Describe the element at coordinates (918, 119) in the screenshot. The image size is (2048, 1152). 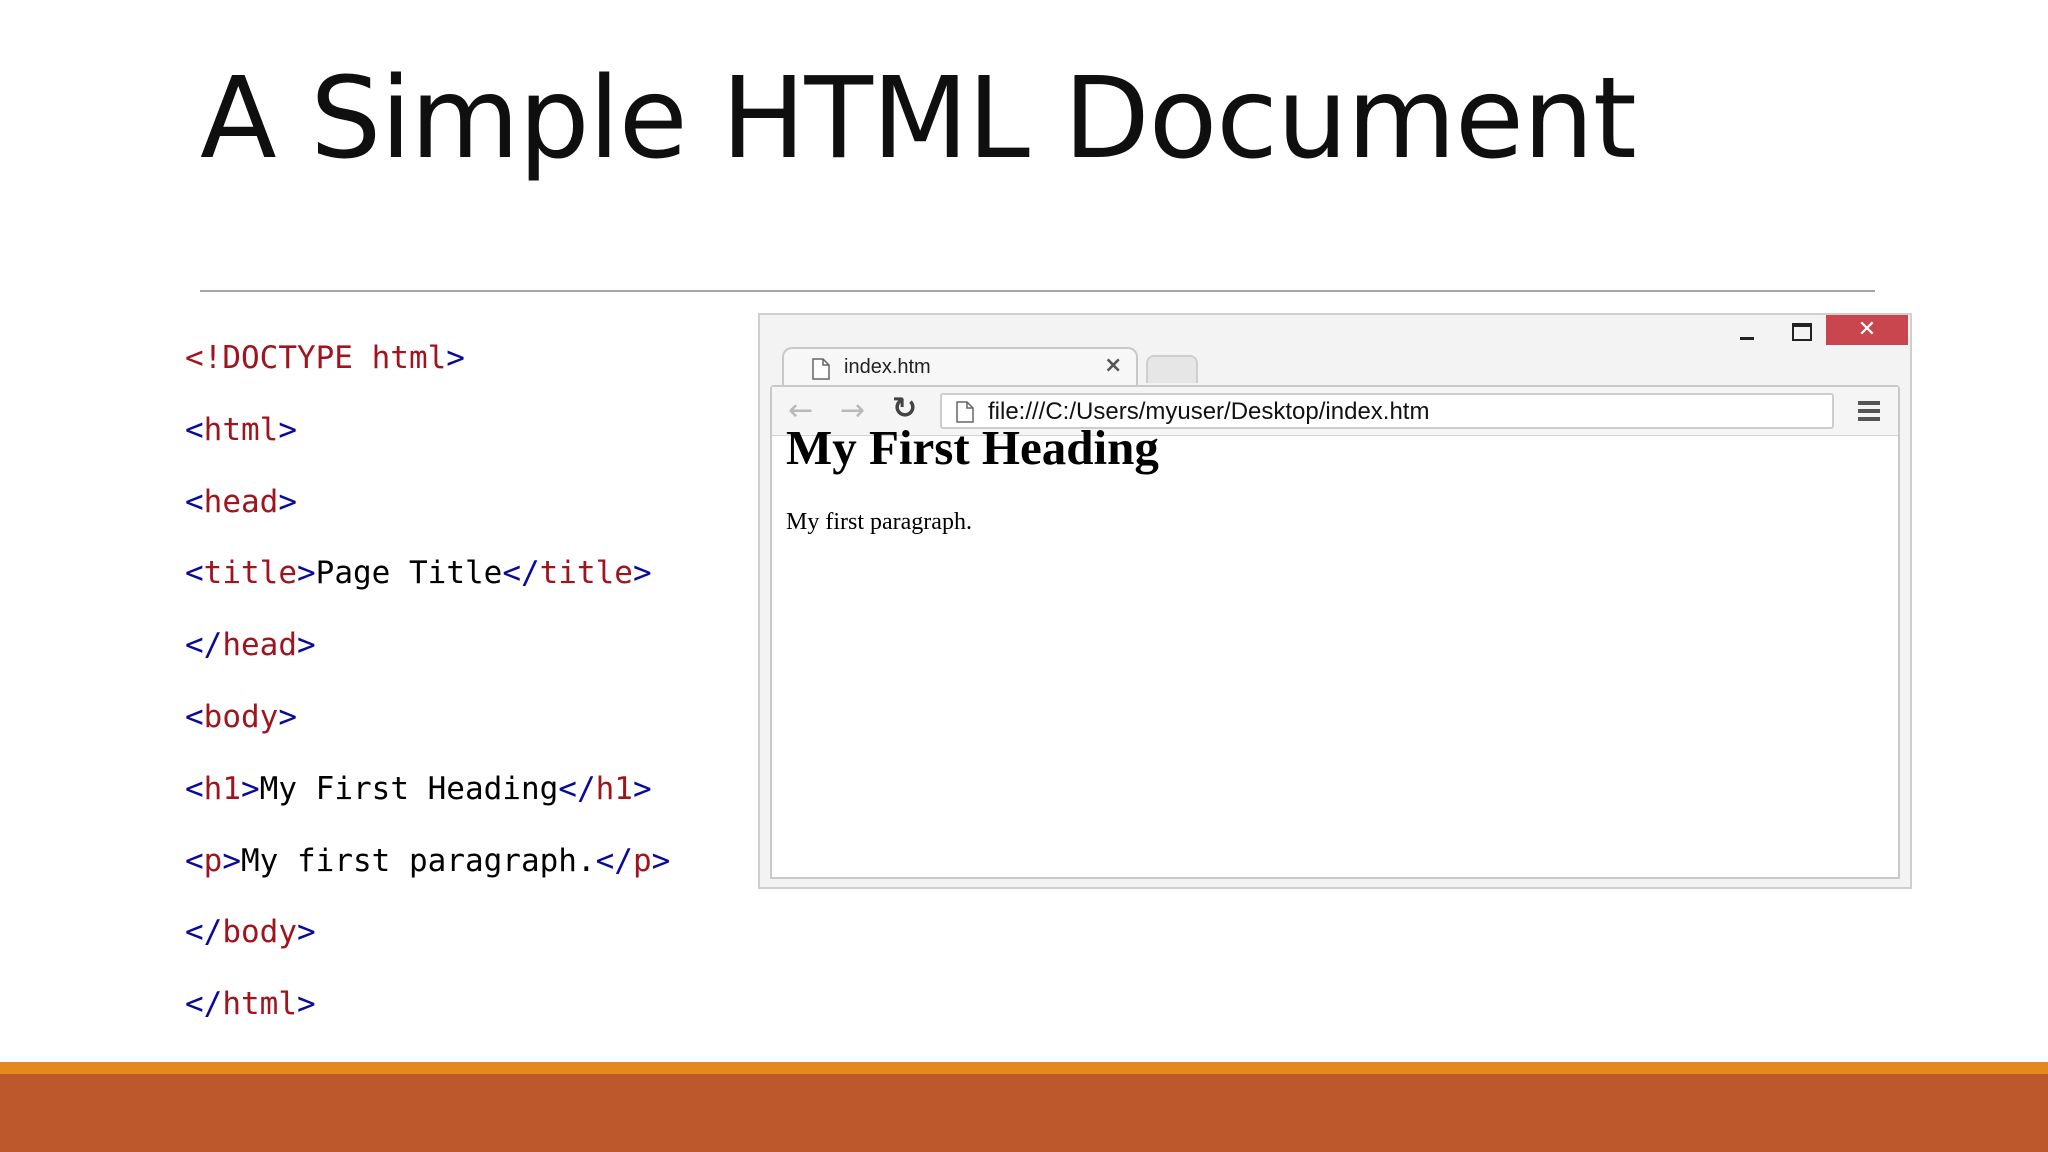
I see `slide-title: A Simple HTML Document` at that location.